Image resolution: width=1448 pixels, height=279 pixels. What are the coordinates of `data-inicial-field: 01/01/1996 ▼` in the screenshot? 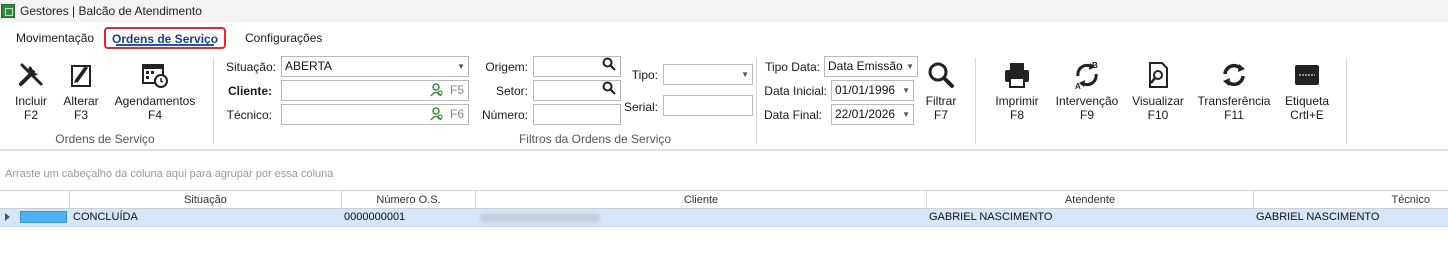 It's located at (872, 90).